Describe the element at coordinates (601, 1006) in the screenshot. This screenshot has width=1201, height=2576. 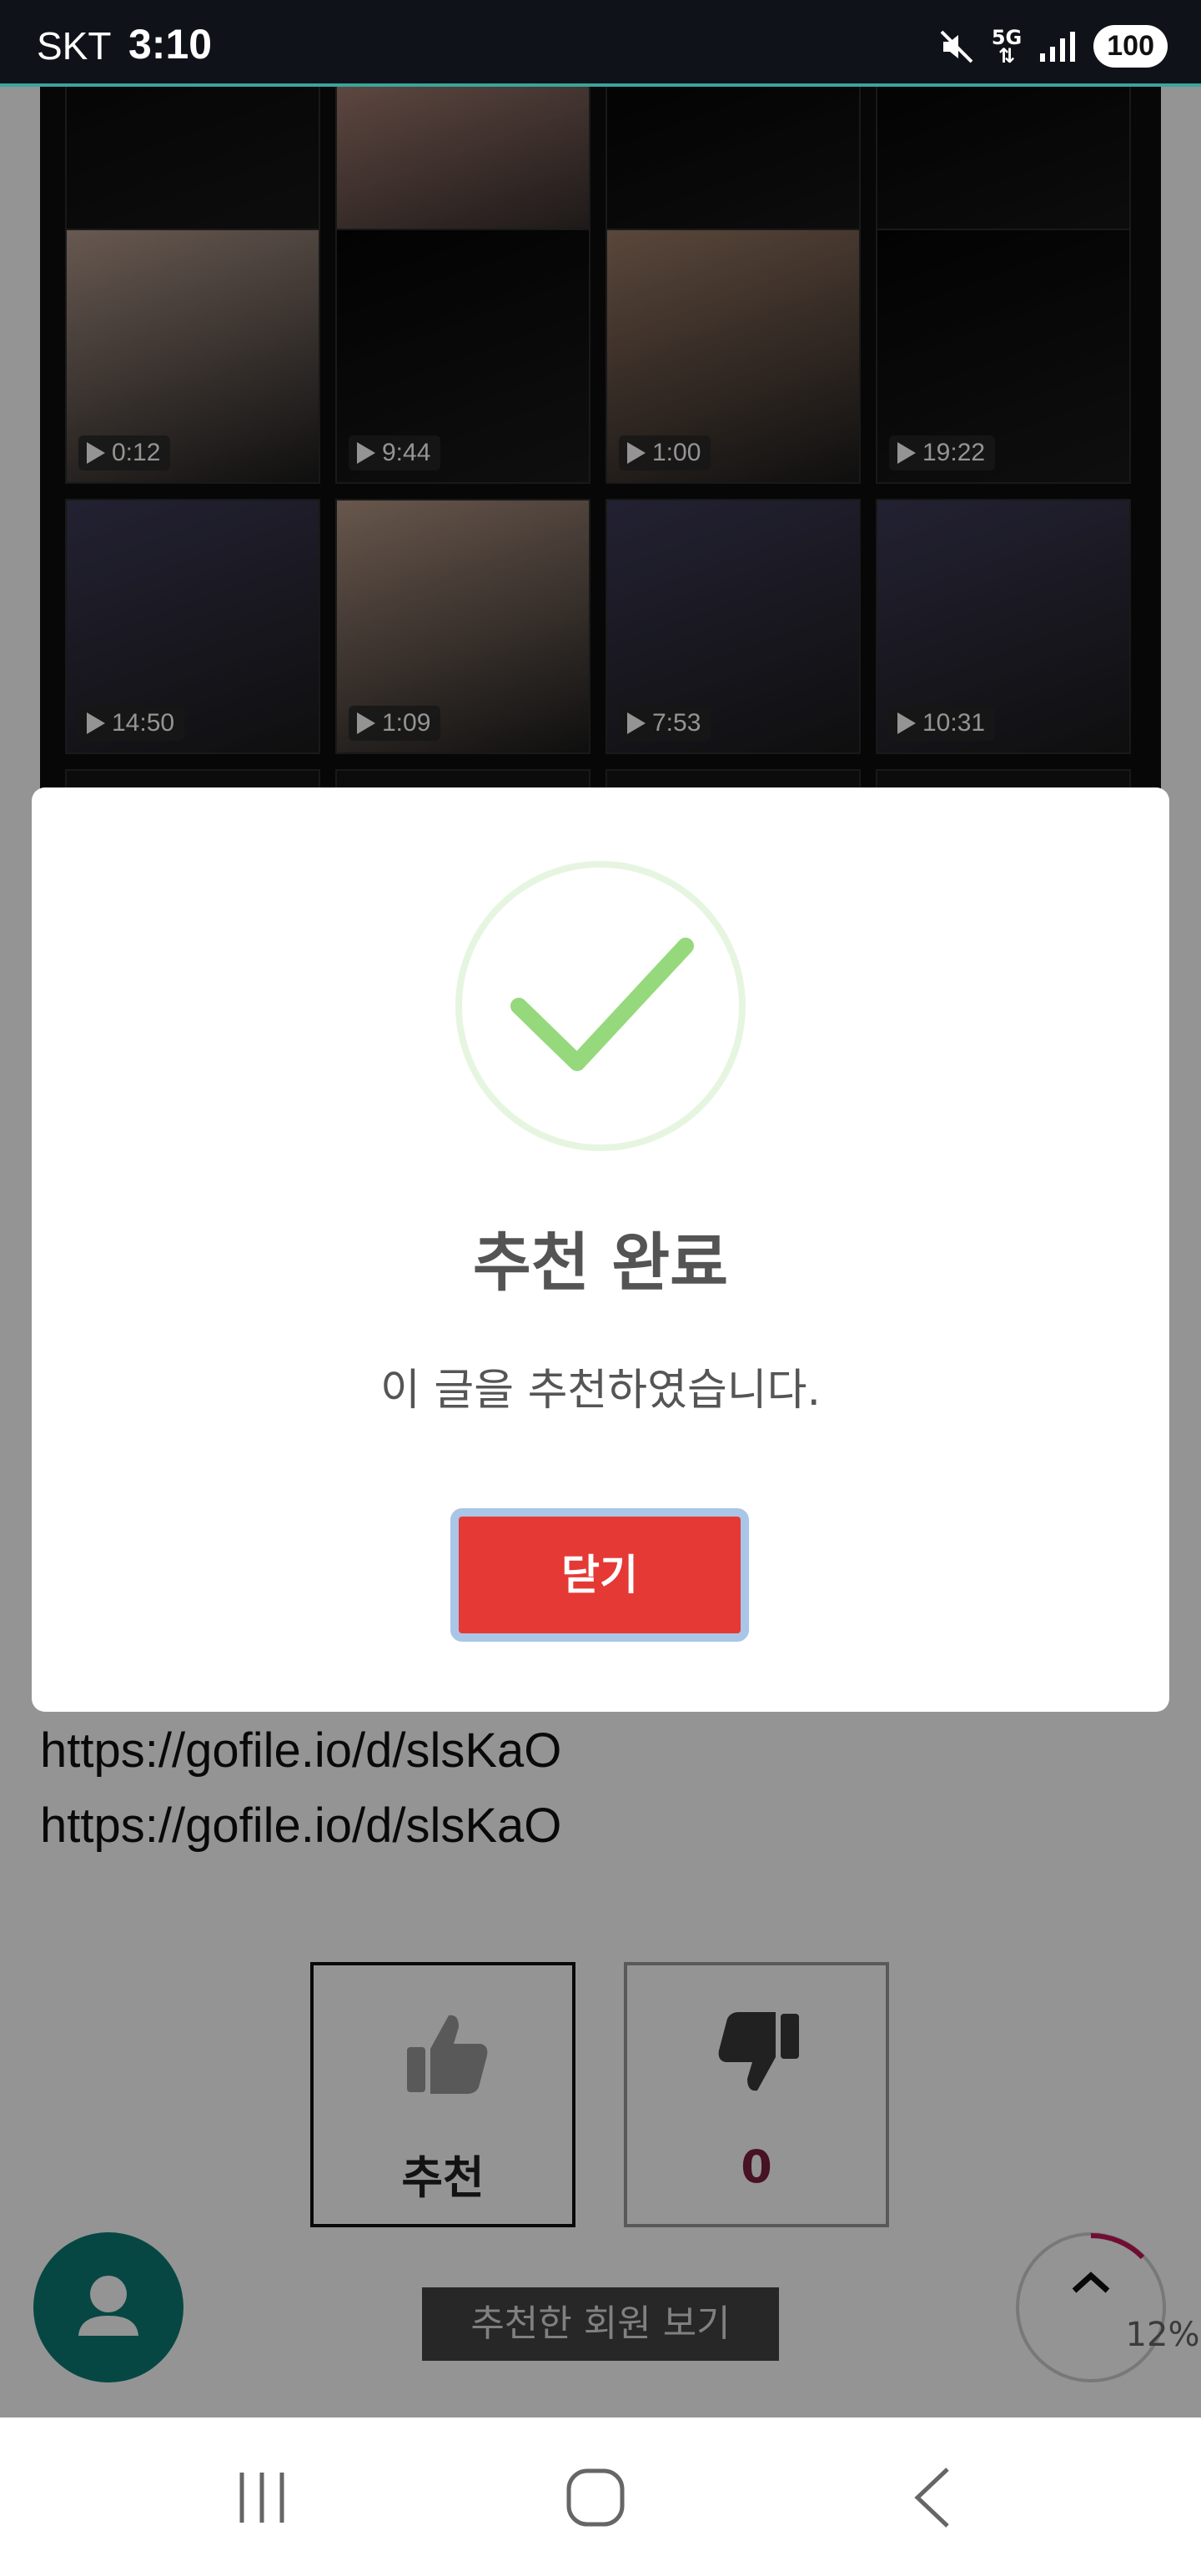
I see `checkmark-success-icon` at that location.